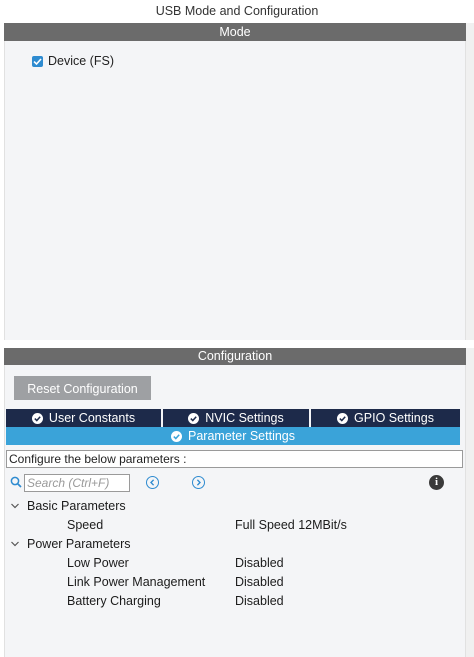 This screenshot has height=657, width=474. Describe the element at coordinates (81, 61) in the screenshot. I see `device-fs-label: Device (FS)` at that location.